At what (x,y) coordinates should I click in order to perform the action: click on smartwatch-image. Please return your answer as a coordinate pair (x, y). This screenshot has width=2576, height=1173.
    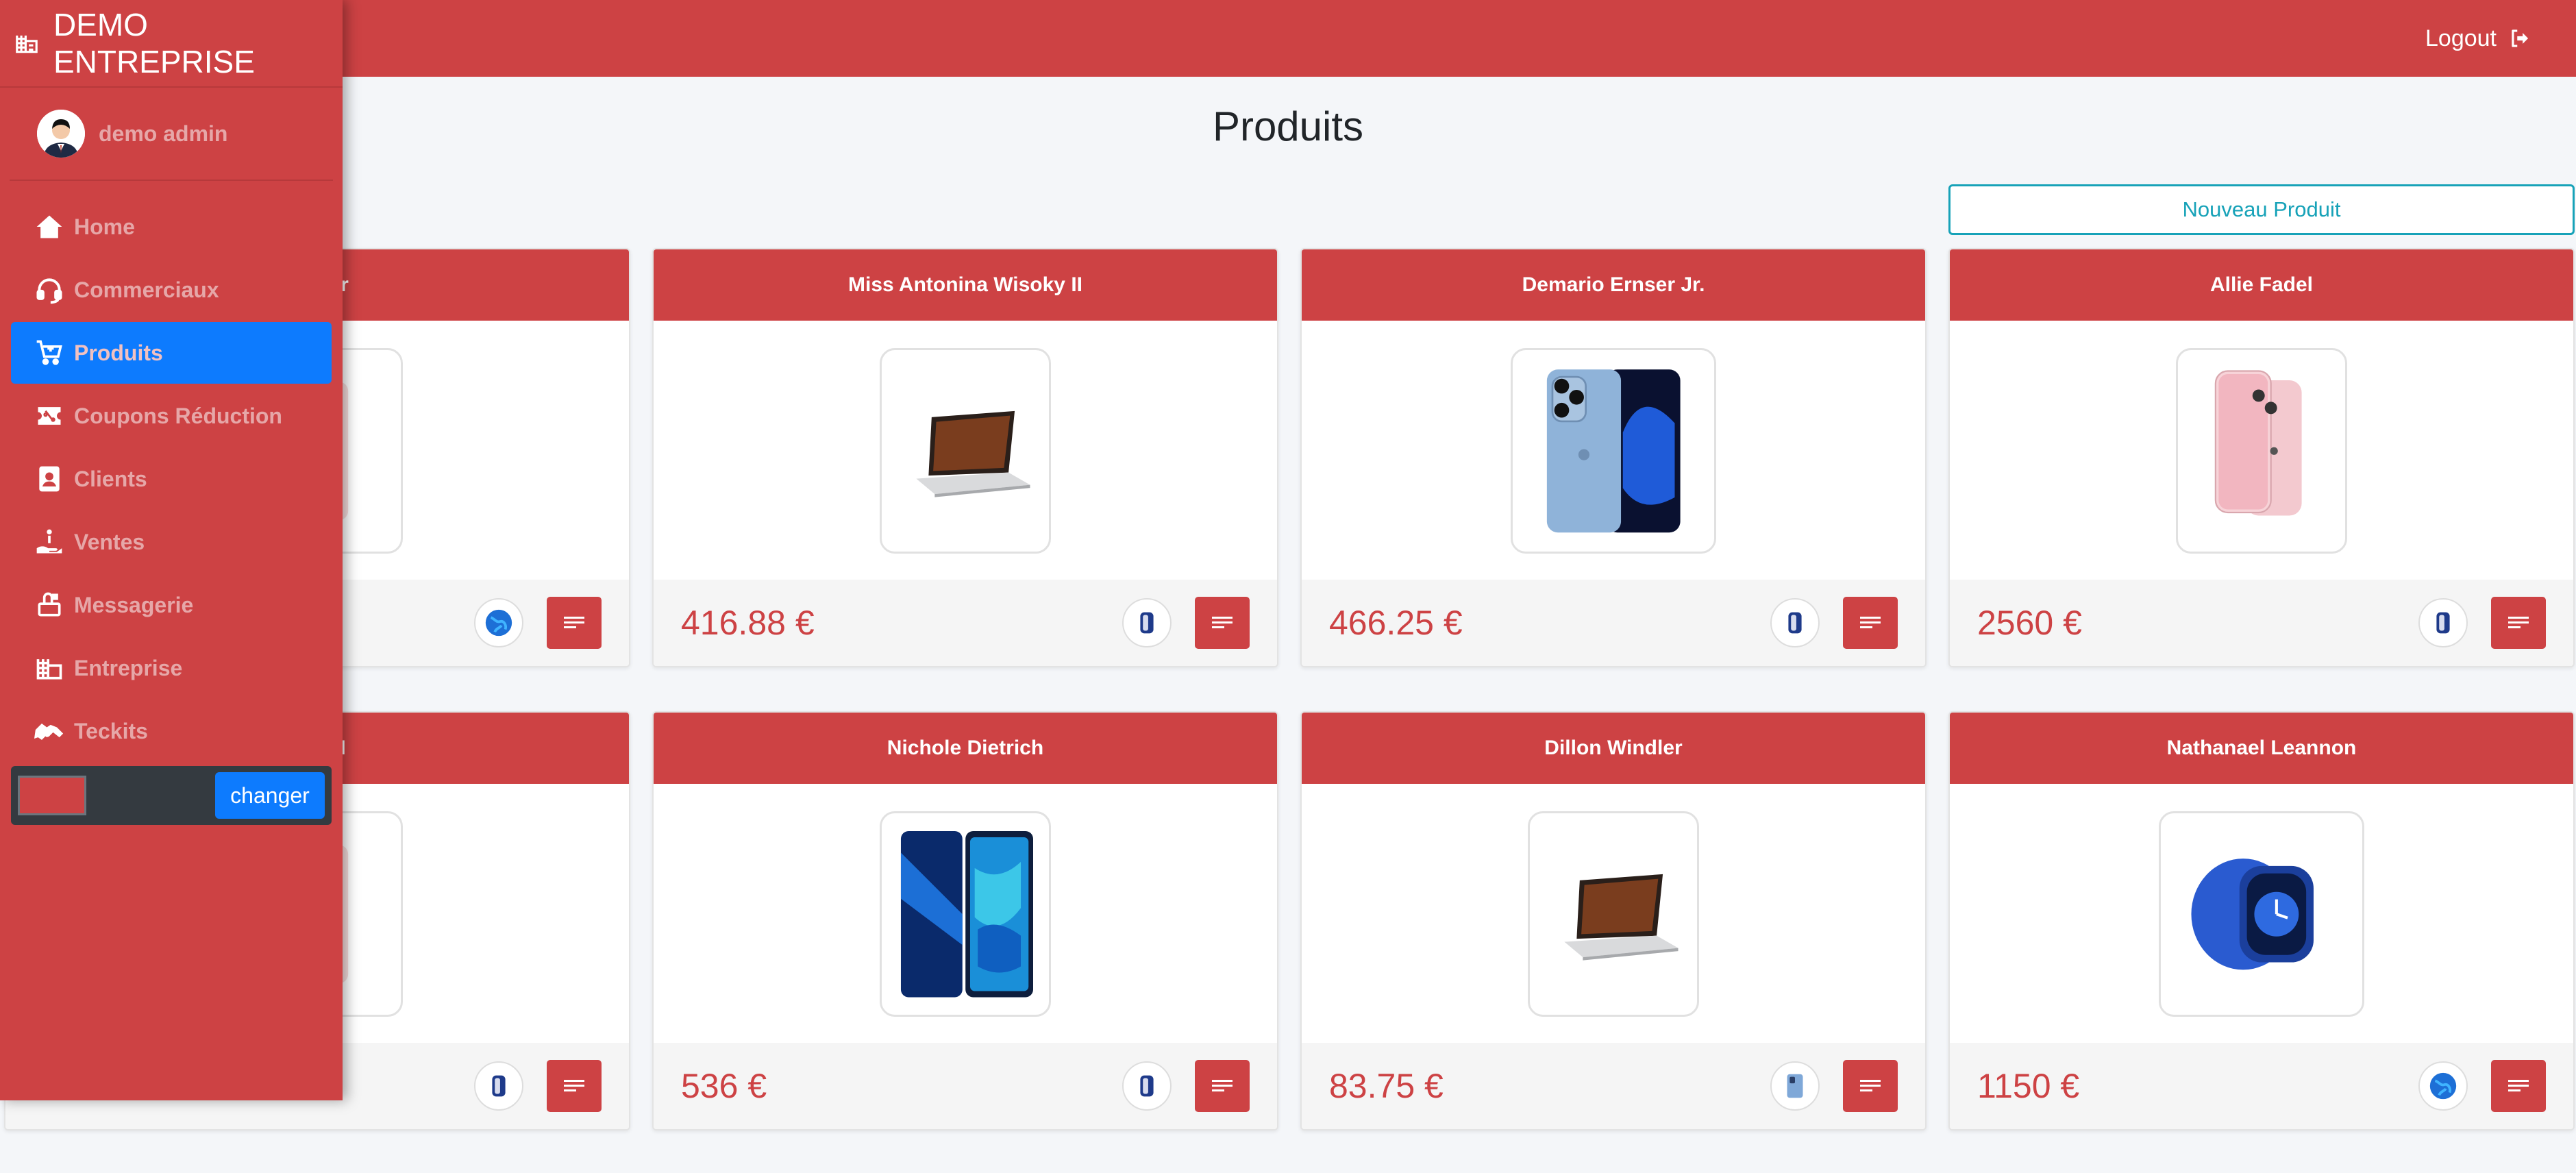
    Looking at the image, I should click on (2252, 914).